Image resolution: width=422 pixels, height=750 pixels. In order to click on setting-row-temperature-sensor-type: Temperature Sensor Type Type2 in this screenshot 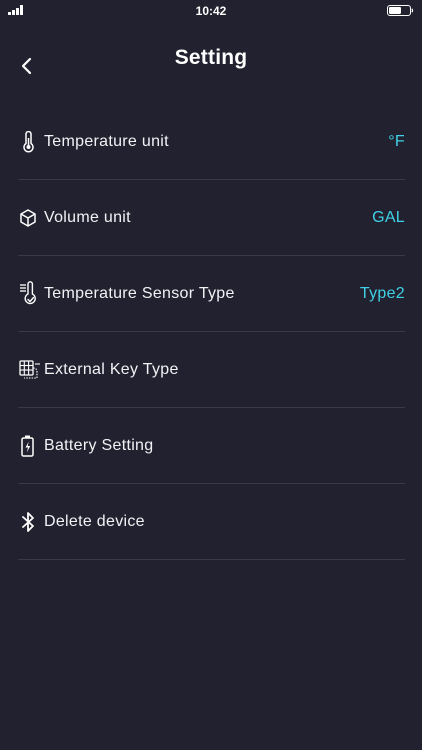, I will do `click(211, 294)`.